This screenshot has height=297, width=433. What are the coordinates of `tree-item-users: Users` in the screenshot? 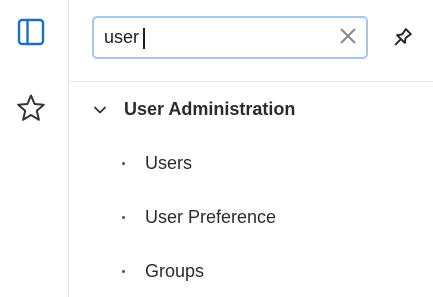 It's located at (251, 168).